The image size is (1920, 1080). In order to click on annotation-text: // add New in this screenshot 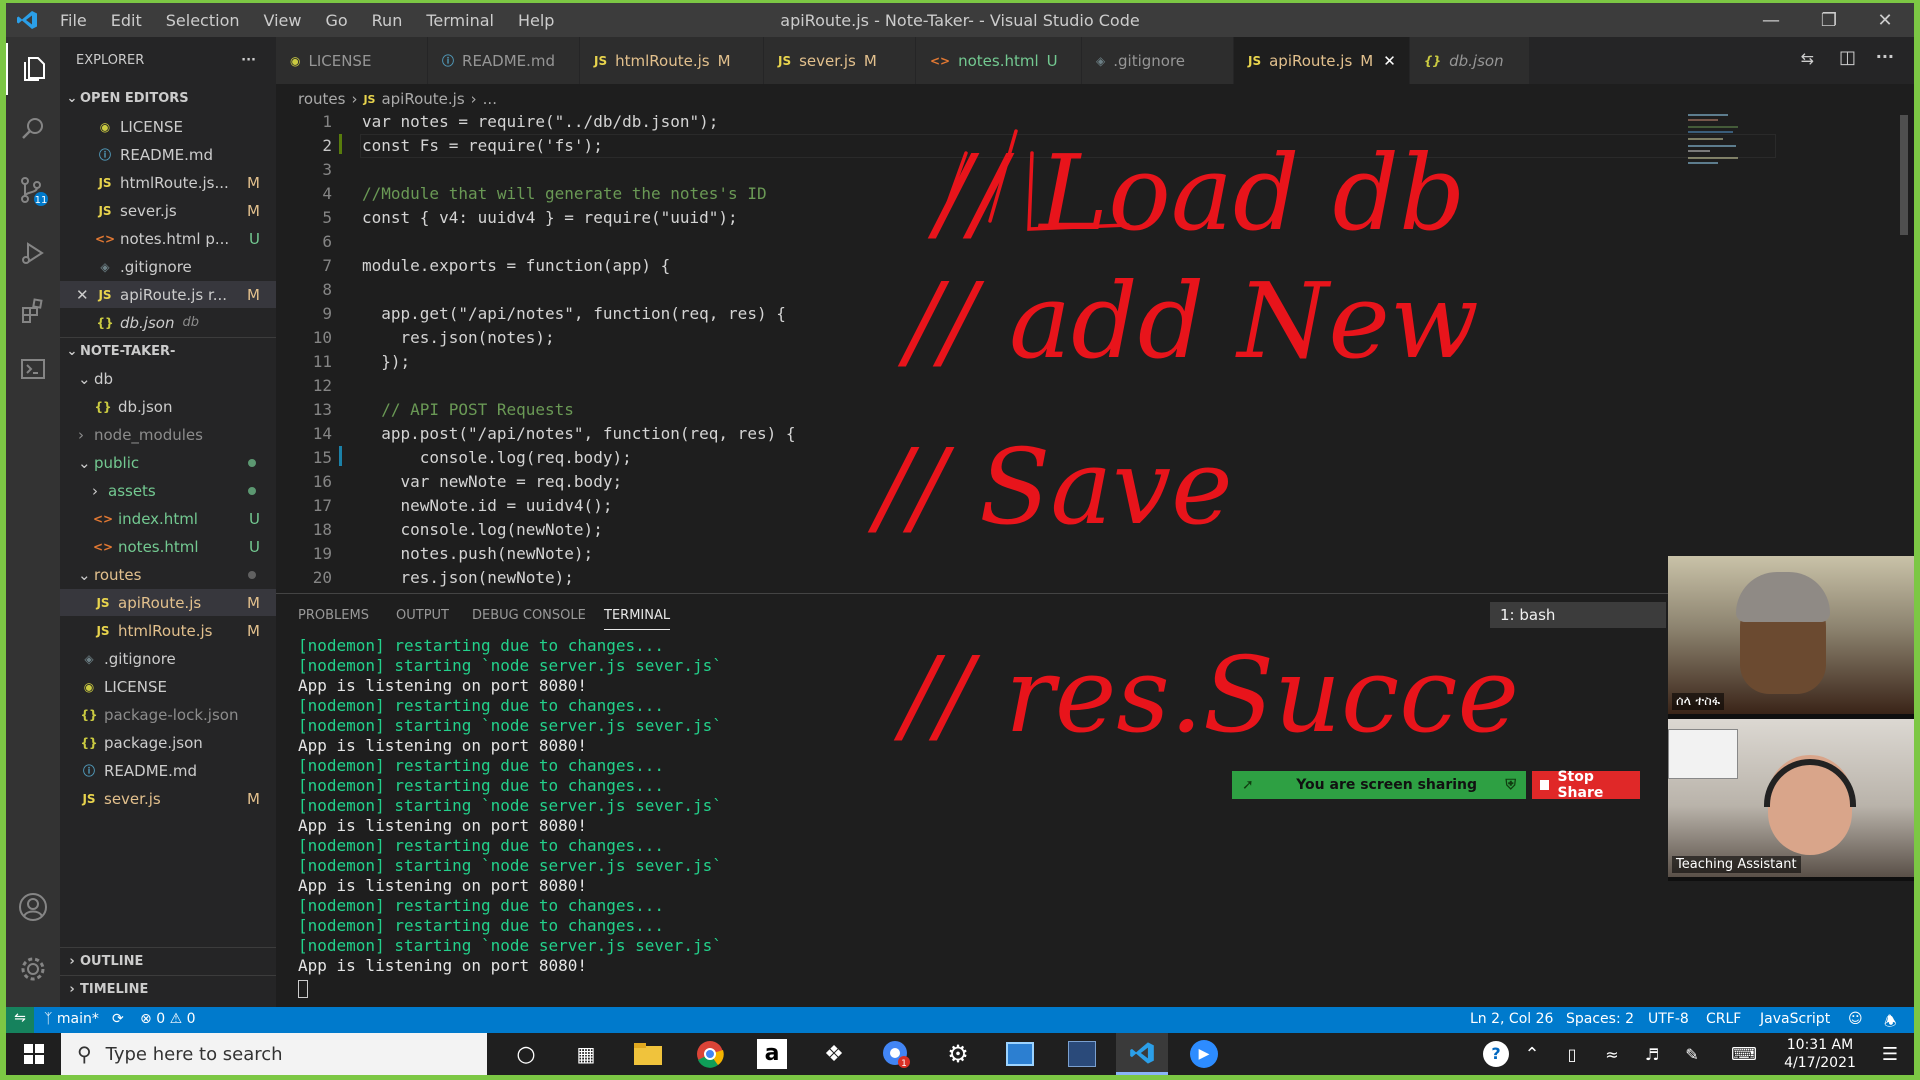, I will do `click(1188, 321)`.